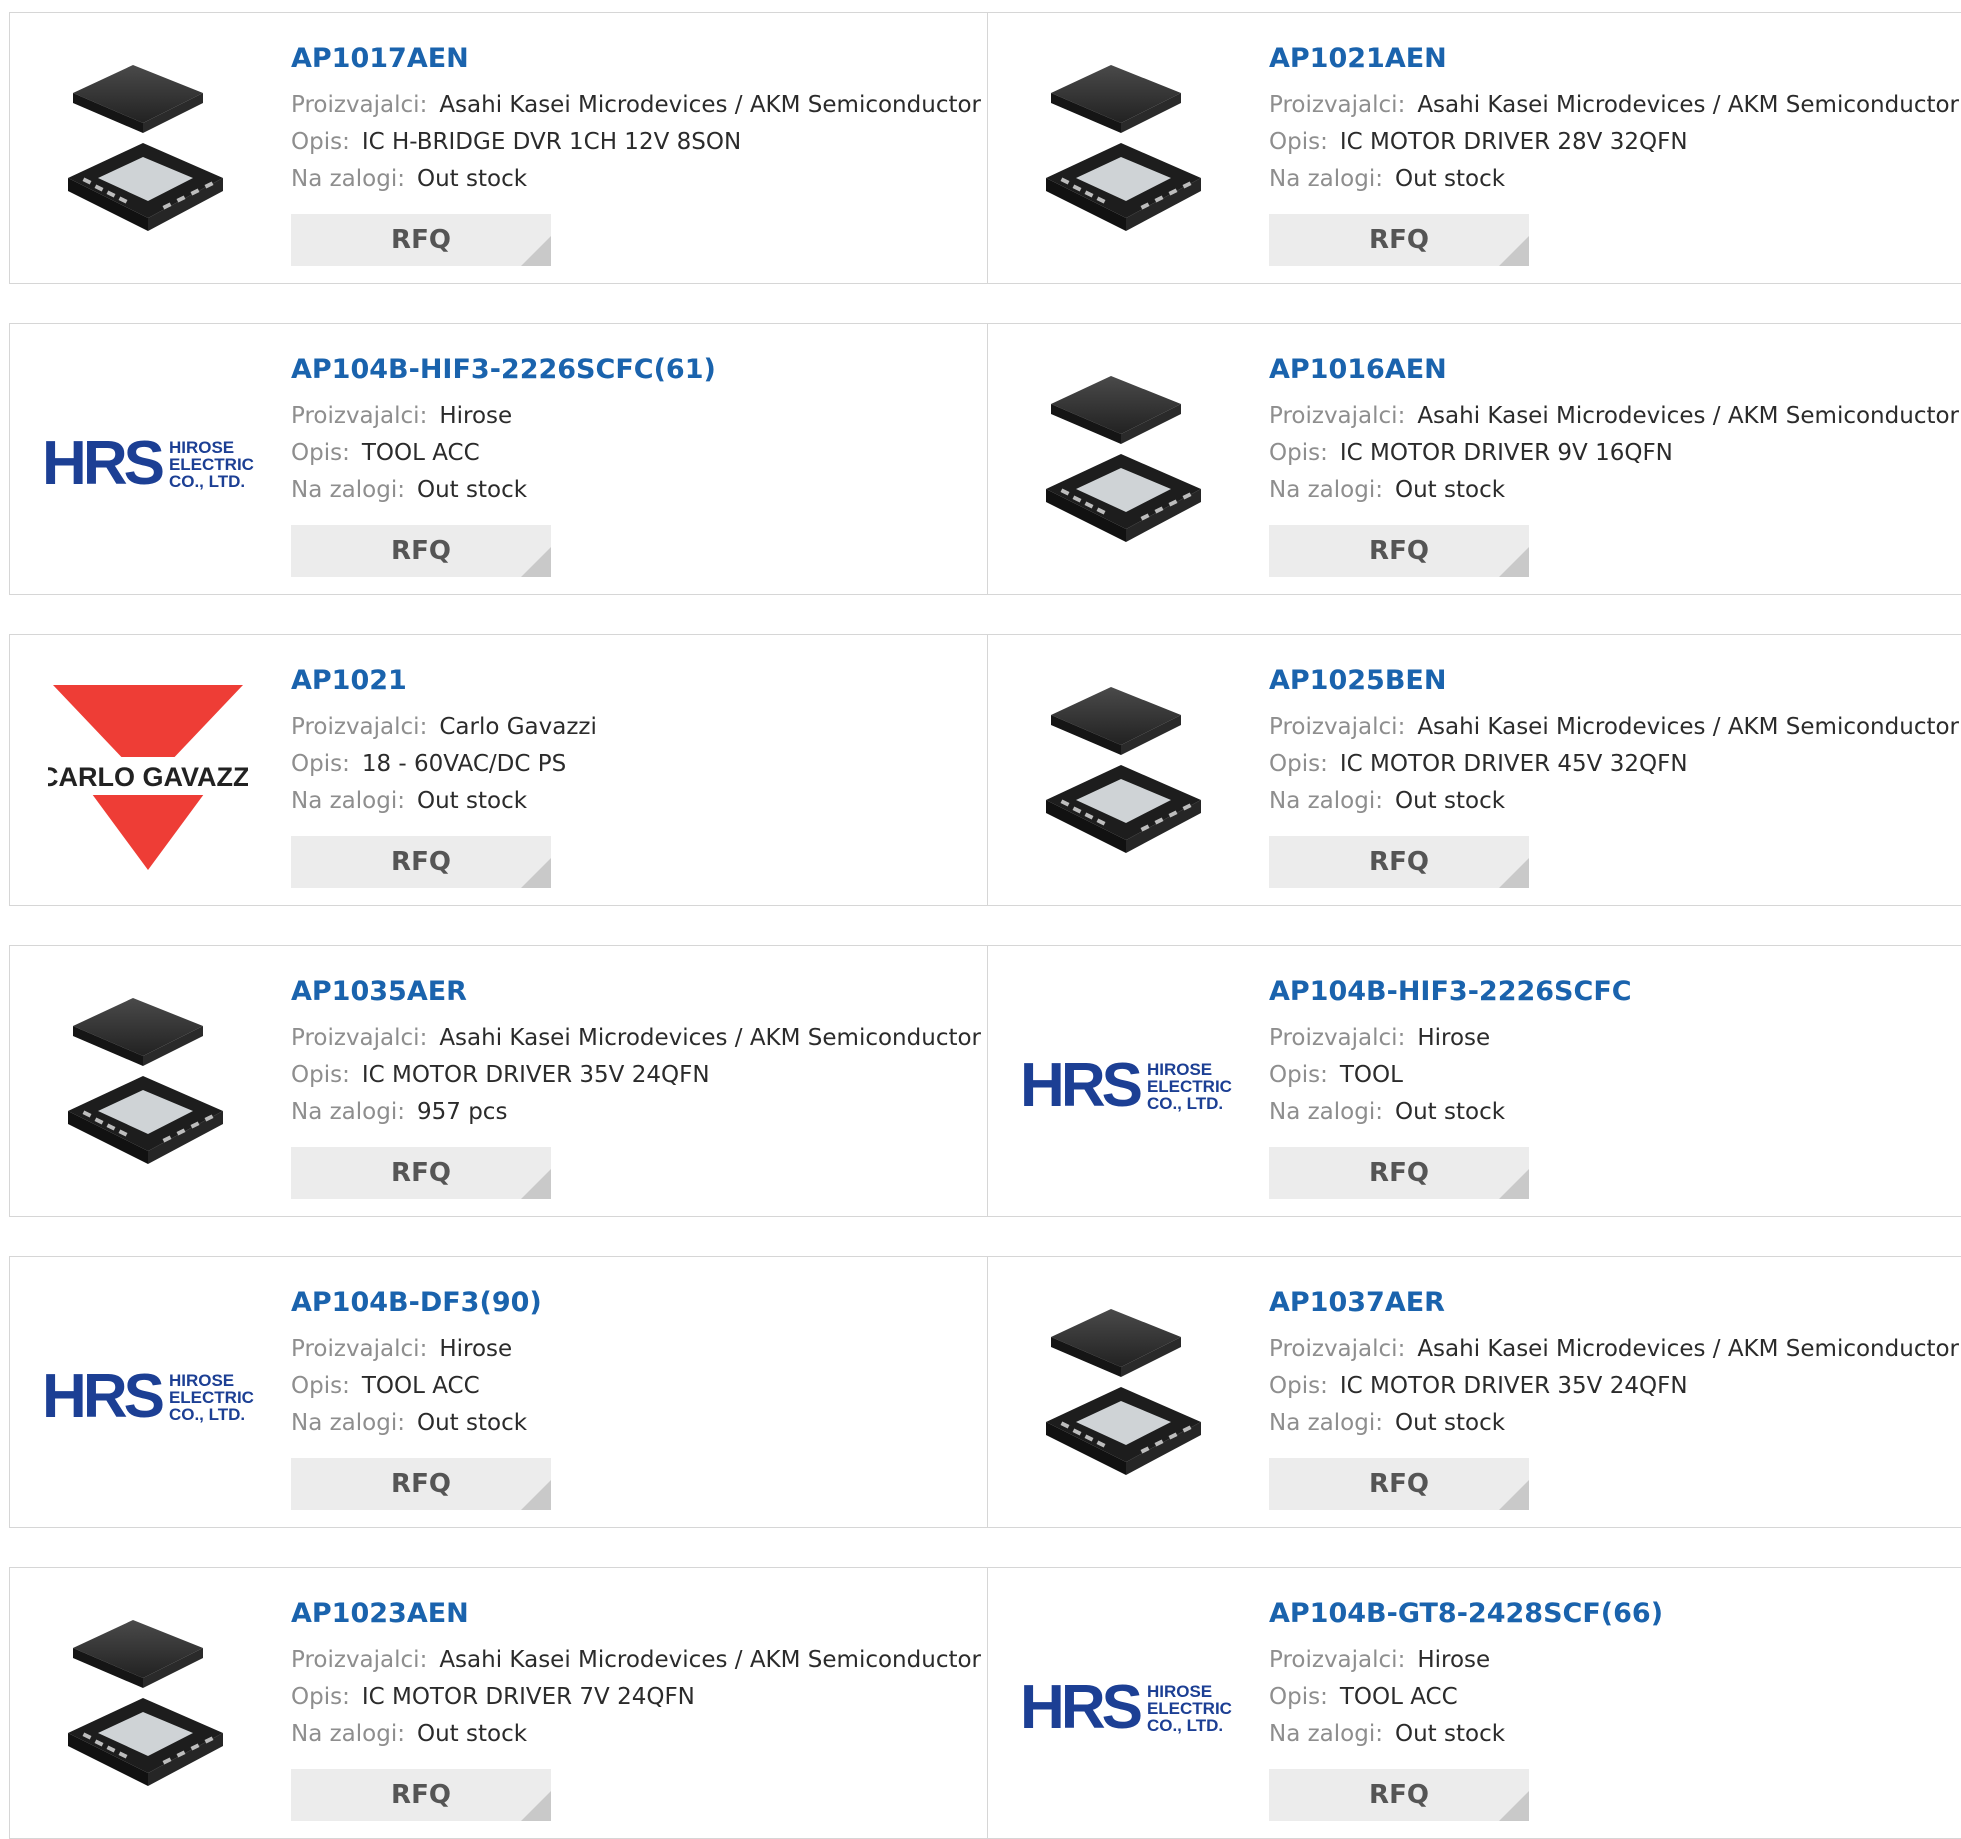 This screenshot has width=1961, height=1839. Describe the element at coordinates (636, 1613) in the screenshot. I see `product-part-link: AP1023AEN` at that location.